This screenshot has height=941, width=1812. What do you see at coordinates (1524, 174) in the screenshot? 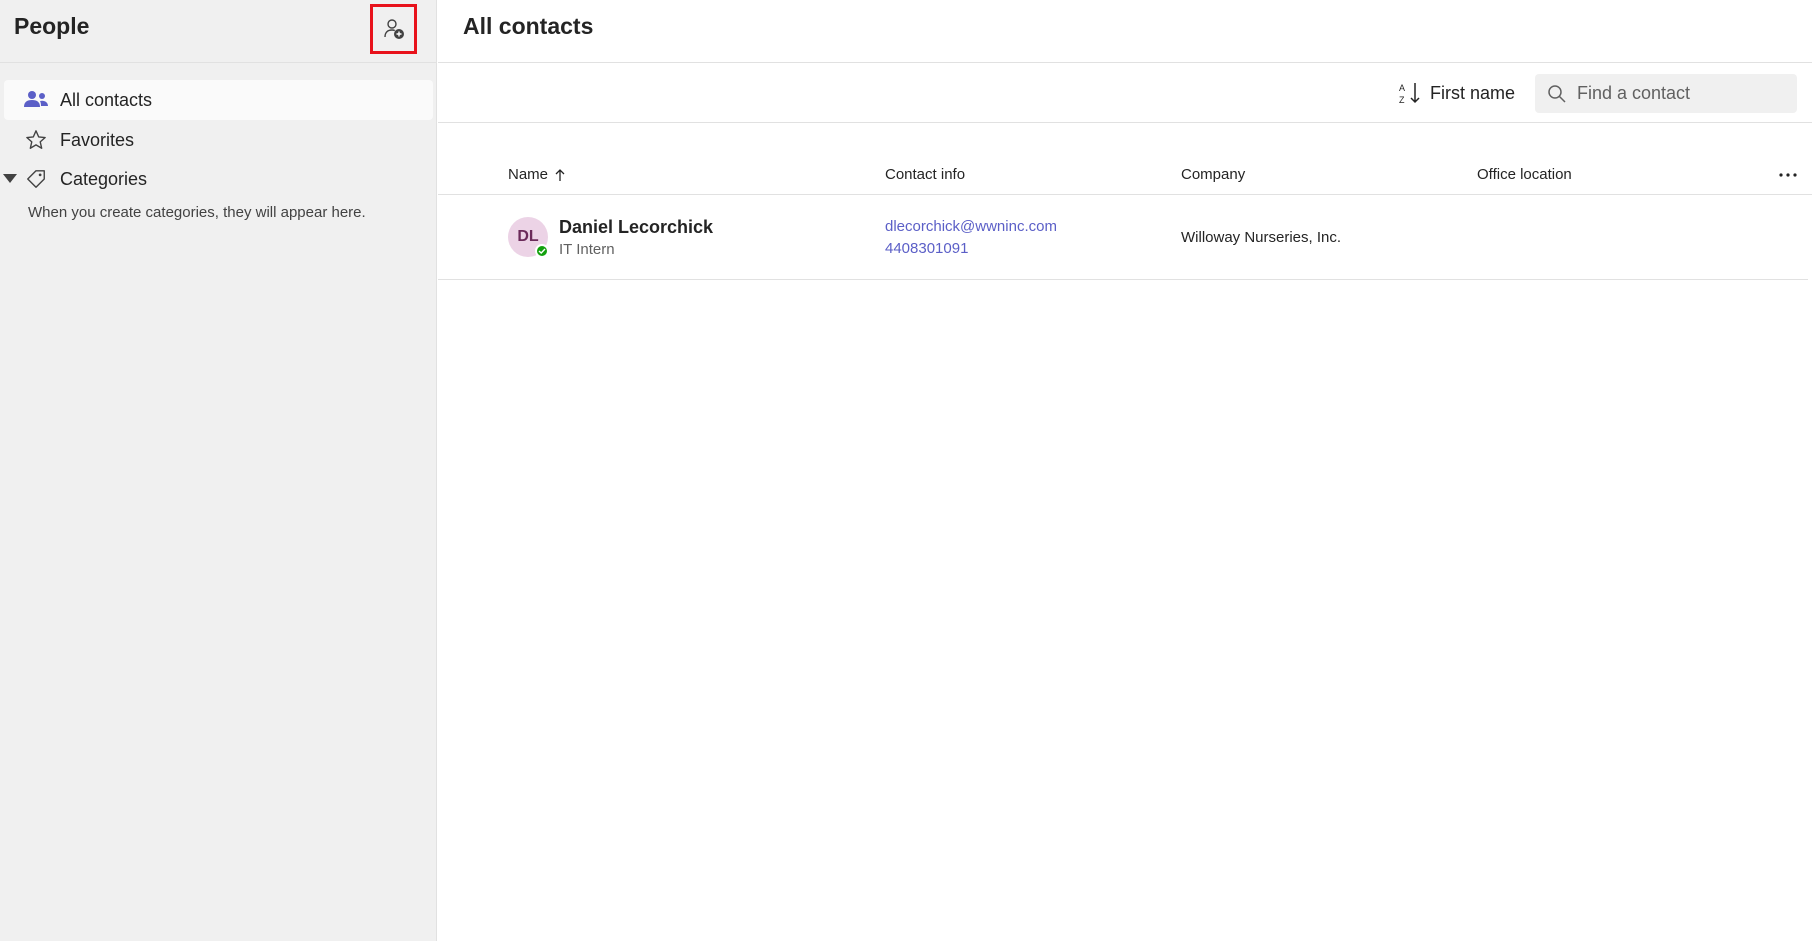
I see `column-header-office-location: Office location` at bounding box center [1524, 174].